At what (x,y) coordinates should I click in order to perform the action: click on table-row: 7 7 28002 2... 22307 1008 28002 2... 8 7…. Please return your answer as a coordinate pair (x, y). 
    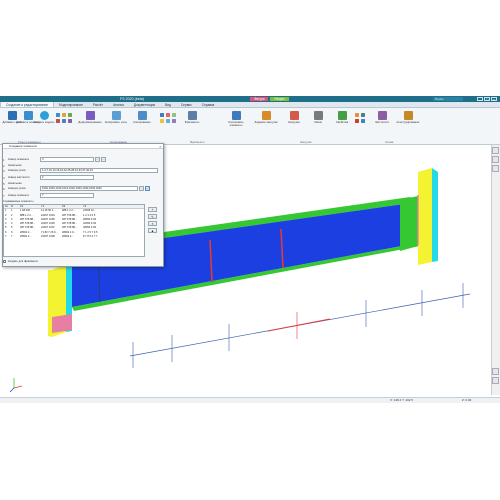
    Looking at the image, I should click on (74, 237).